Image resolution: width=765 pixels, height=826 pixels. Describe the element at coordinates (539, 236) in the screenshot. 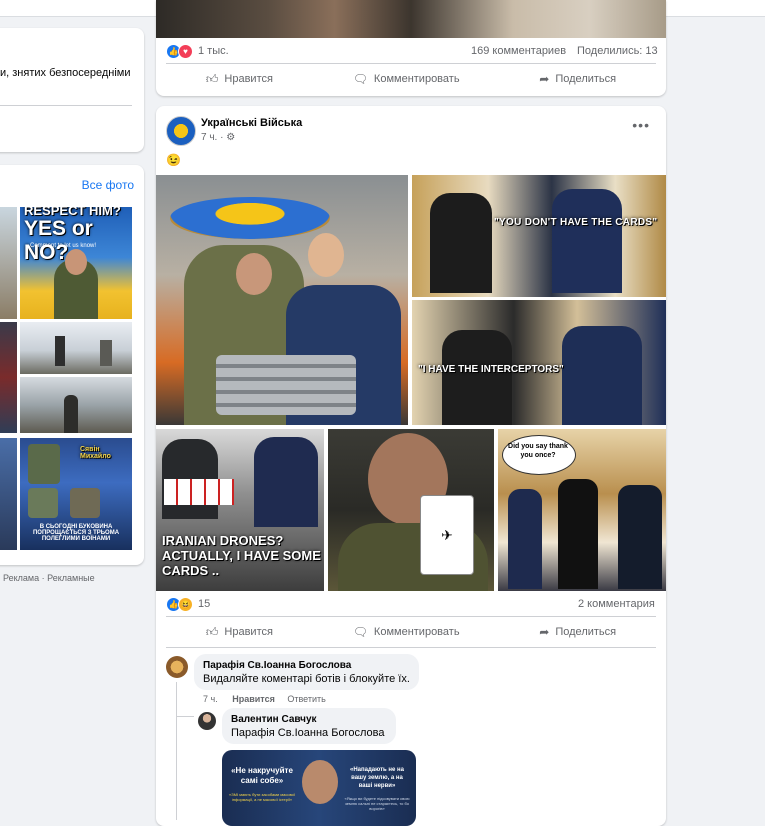

I see `post-image-cards: "YOU DON'T HAVE THE CARDS"` at that location.